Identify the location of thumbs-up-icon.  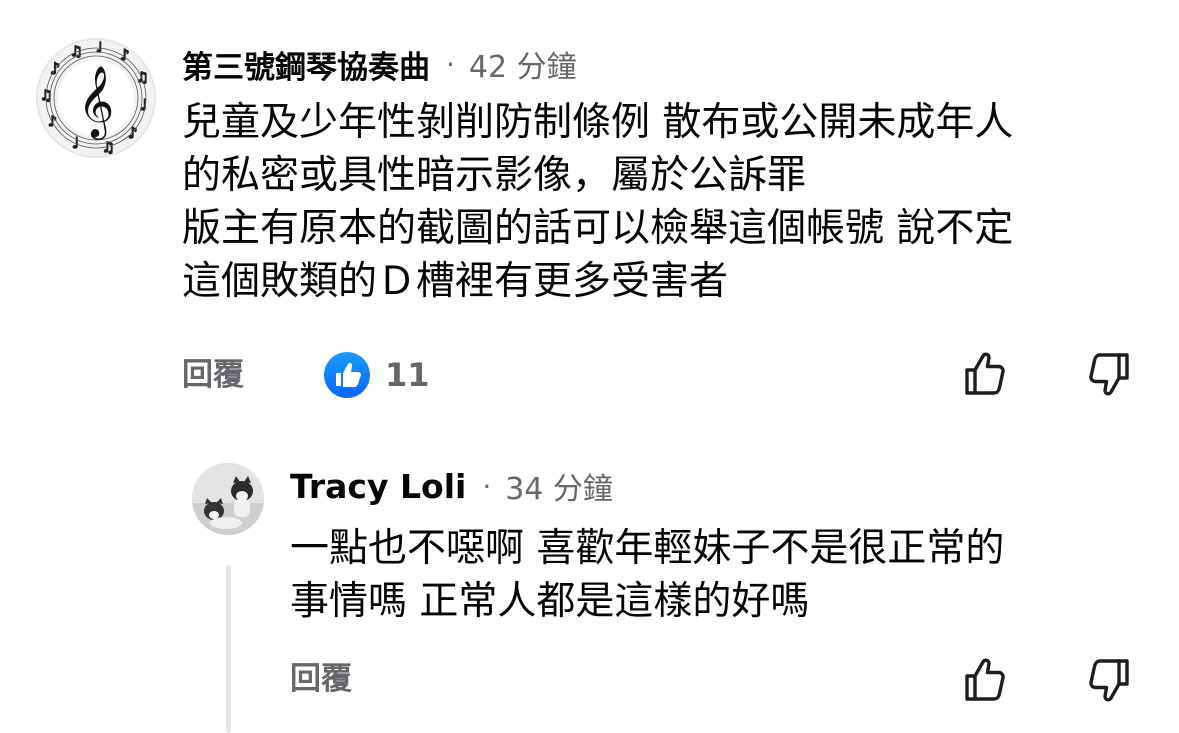
(348, 374).